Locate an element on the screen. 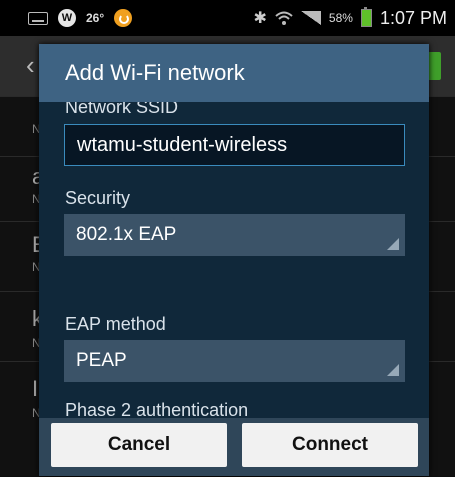 This screenshot has height=477, width=455. eap-method-label: EAP method is located at coordinates (115, 324).